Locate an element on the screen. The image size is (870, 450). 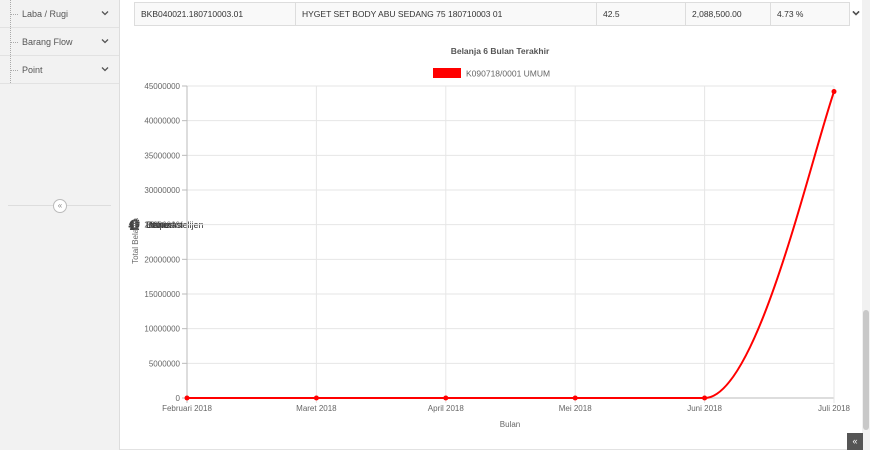
page-scrollbar is located at coordinates (866, 225).